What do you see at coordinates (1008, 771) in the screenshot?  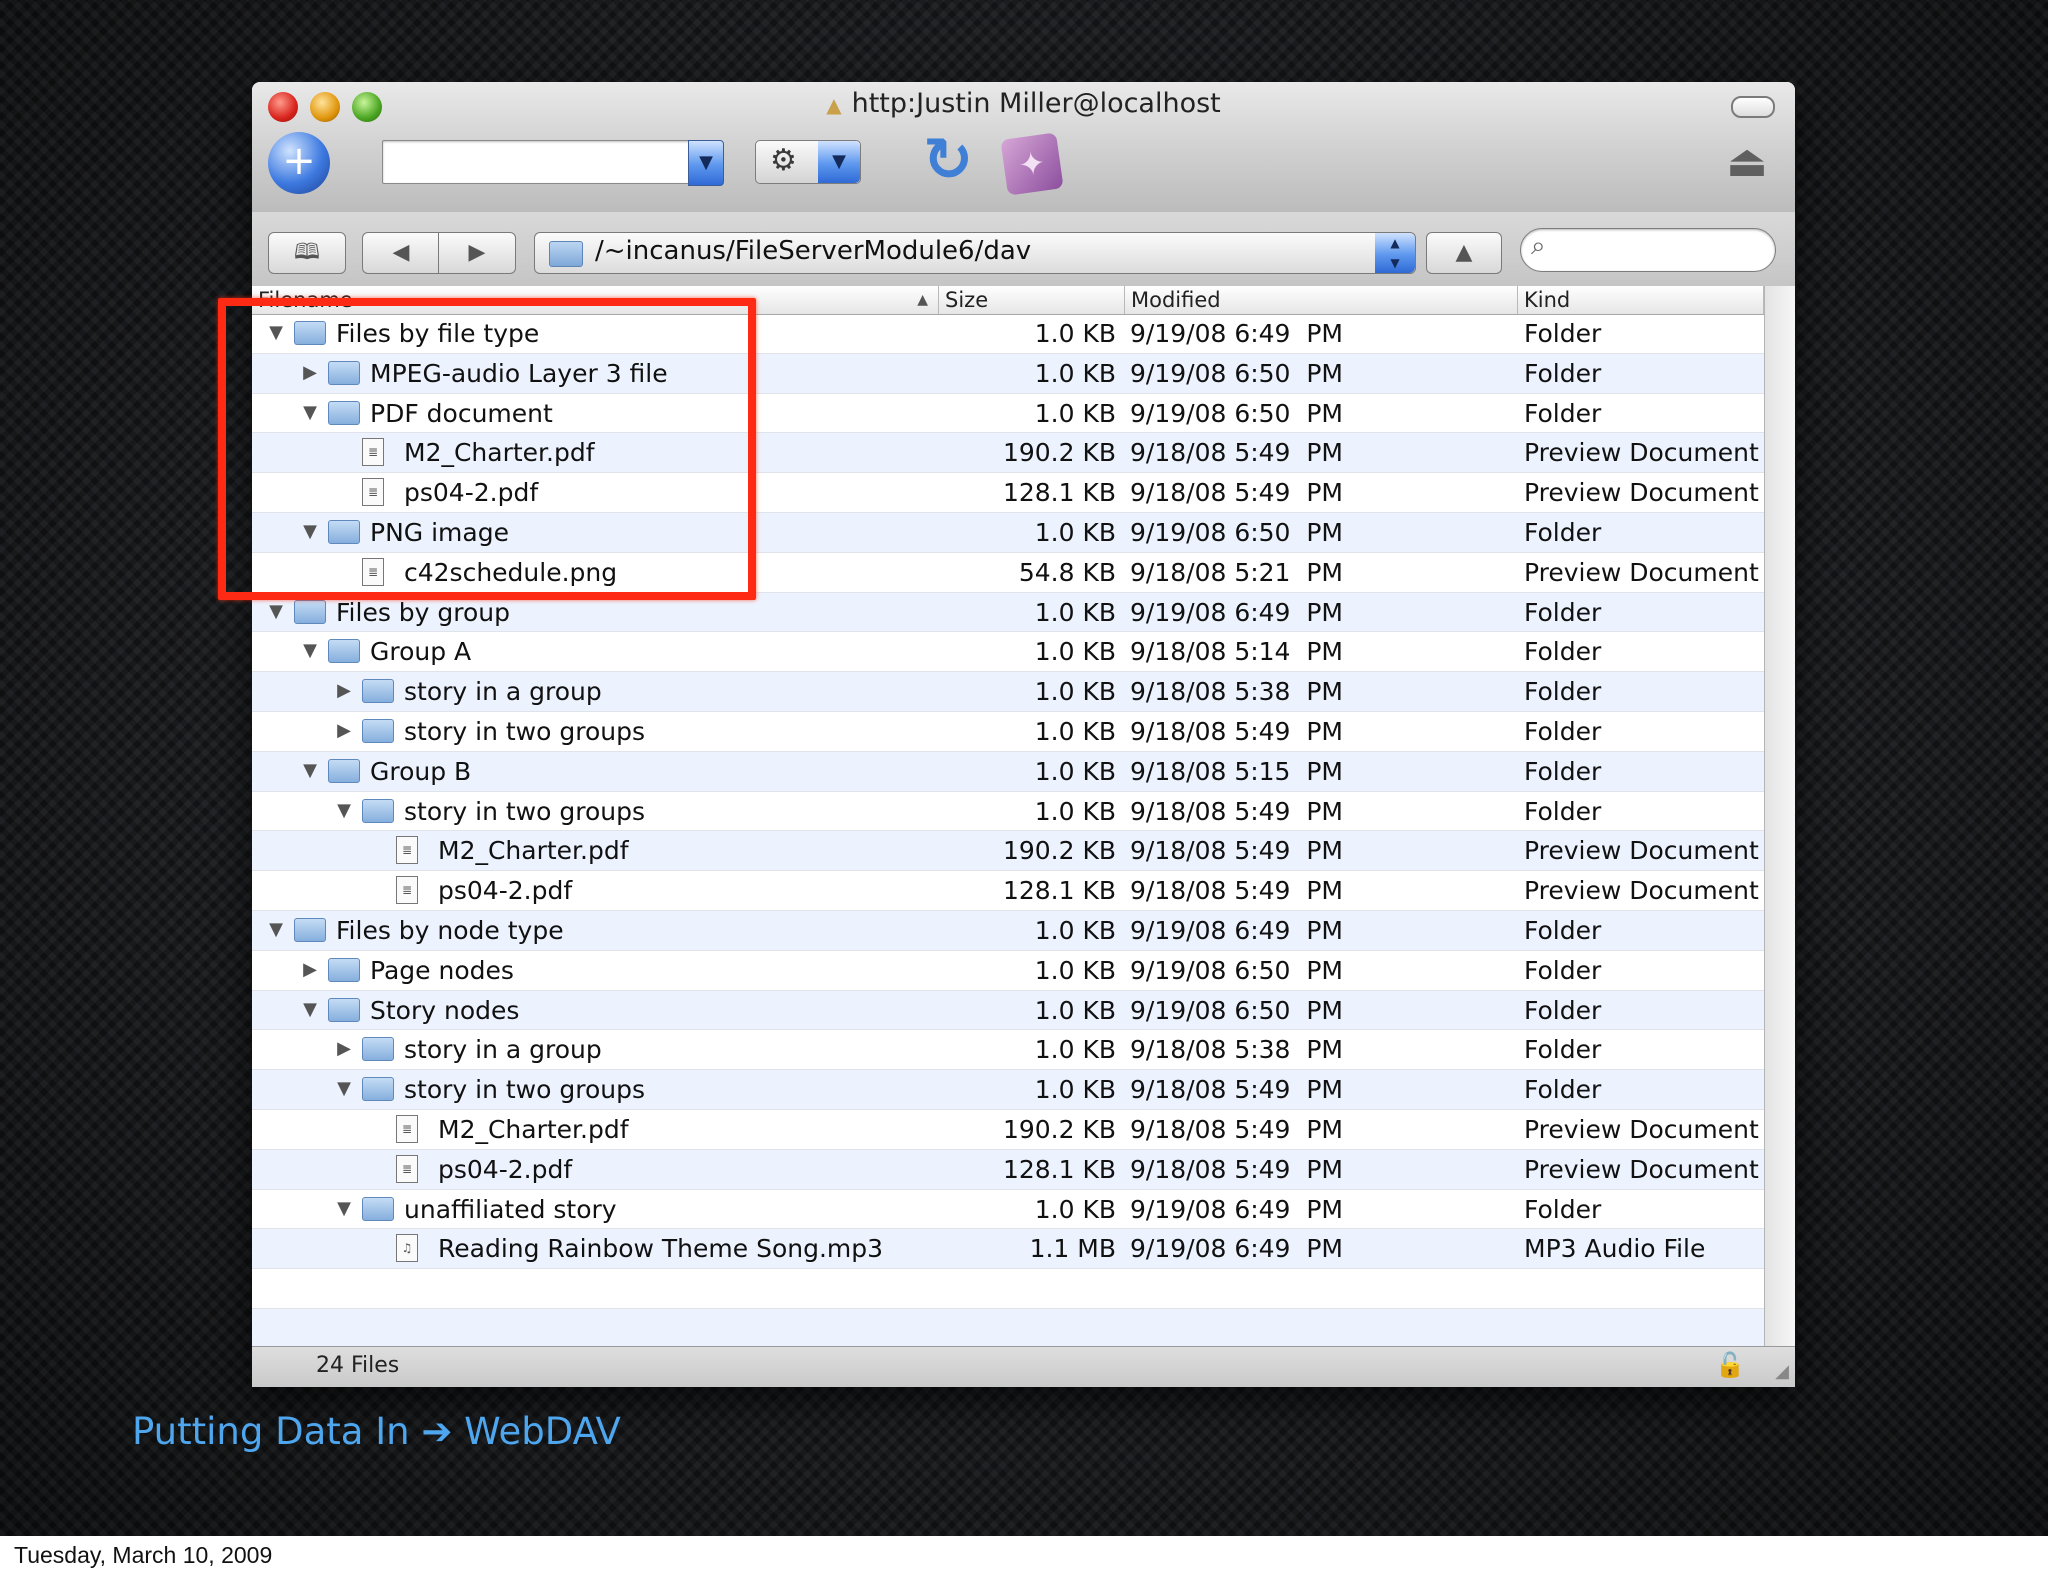 I see `table-row: ▼ Group B 1.0 KB 9/18/08 5:15 PM Folder` at bounding box center [1008, 771].